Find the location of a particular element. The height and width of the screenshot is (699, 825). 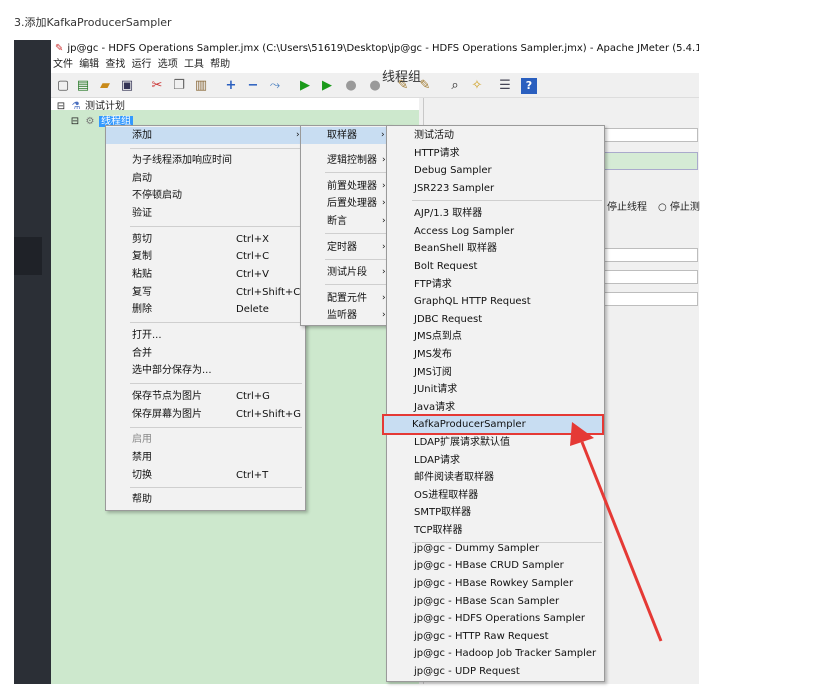

menu-item-config-element: 配置元件 › is located at coordinates (358, 298).